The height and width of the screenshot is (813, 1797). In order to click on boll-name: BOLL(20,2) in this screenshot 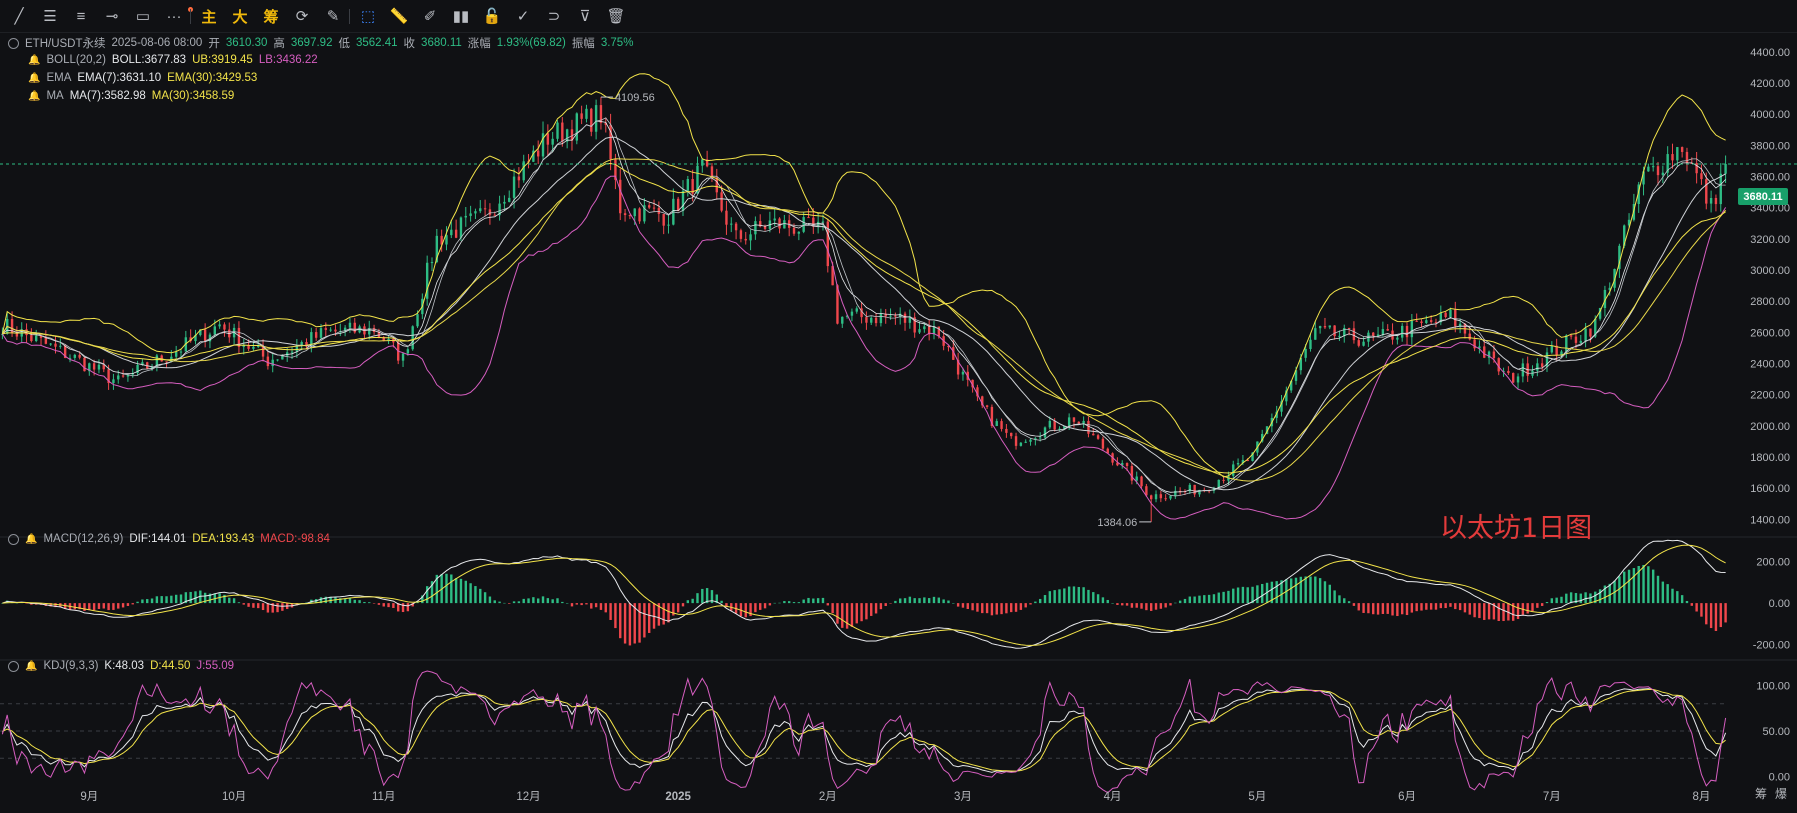, I will do `click(75, 60)`.